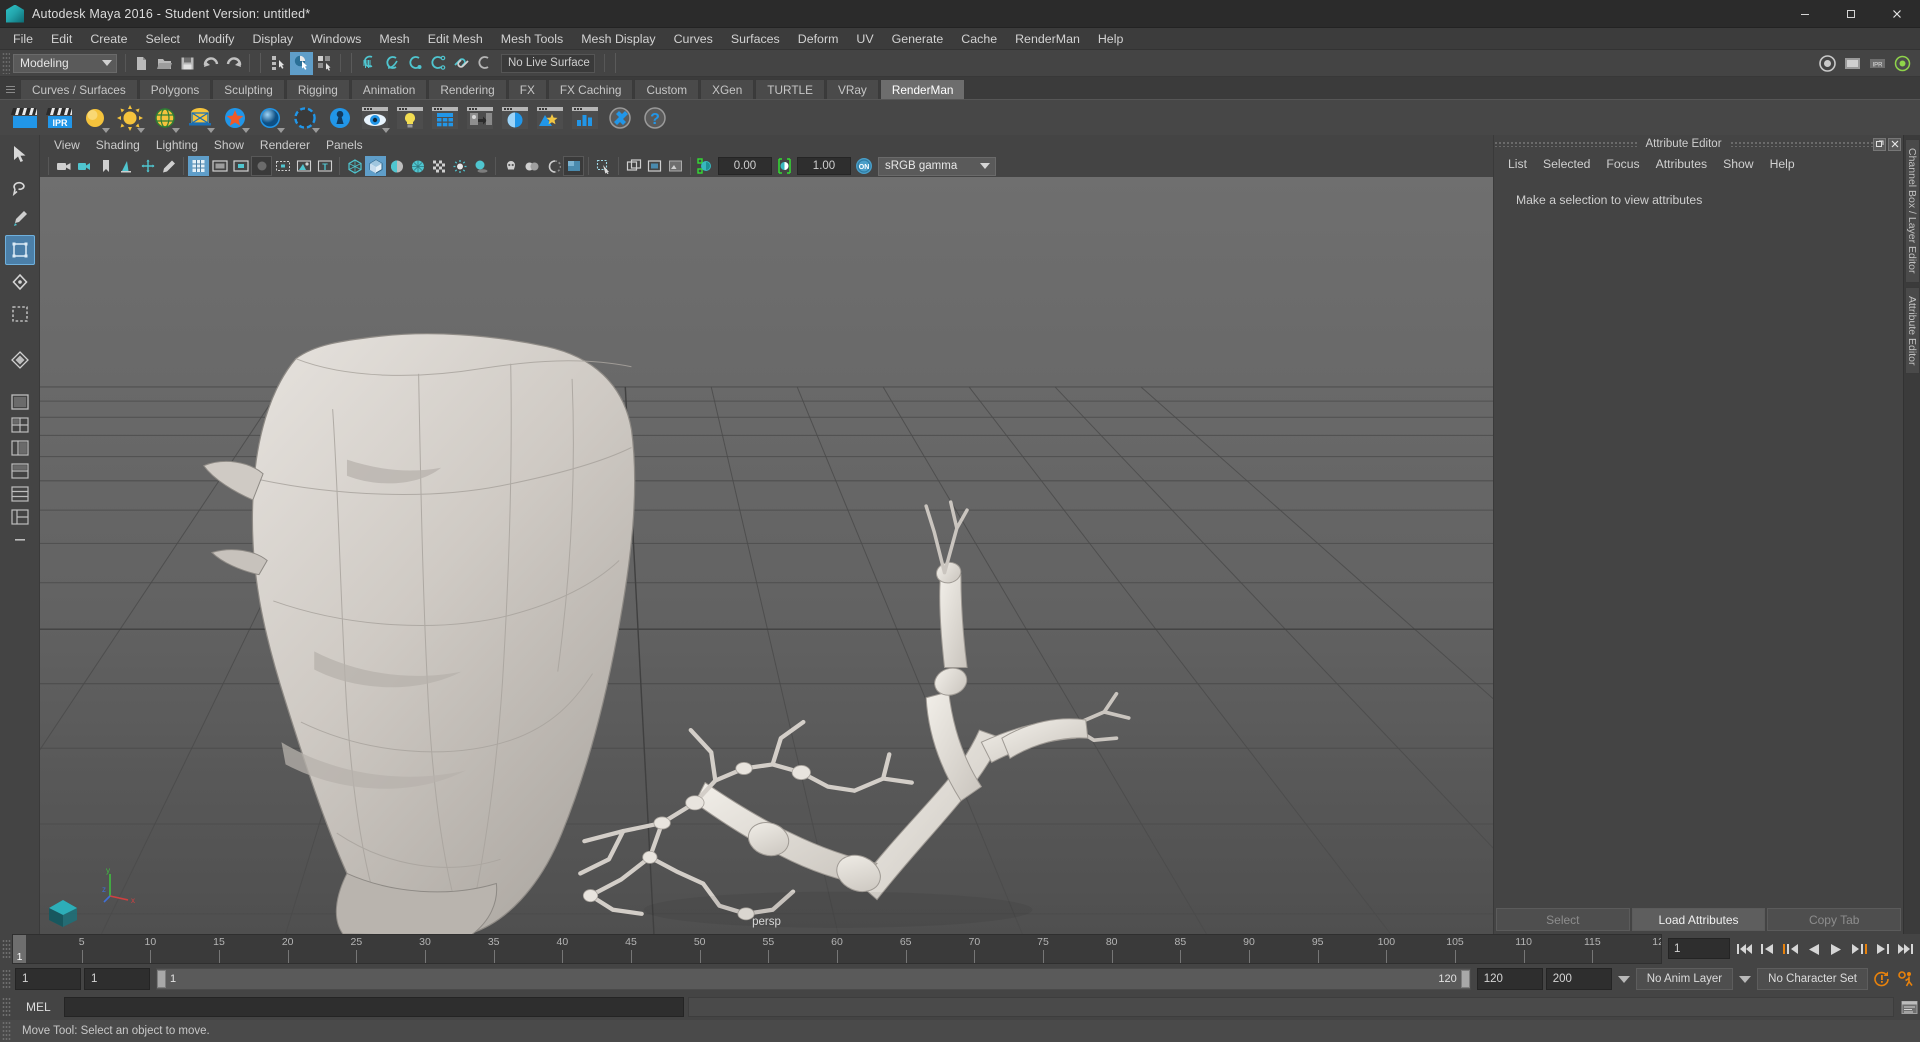 The width and height of the screenshot is (1920, 1042). I want to click on rman-env-light-icon, so click(164, 117).